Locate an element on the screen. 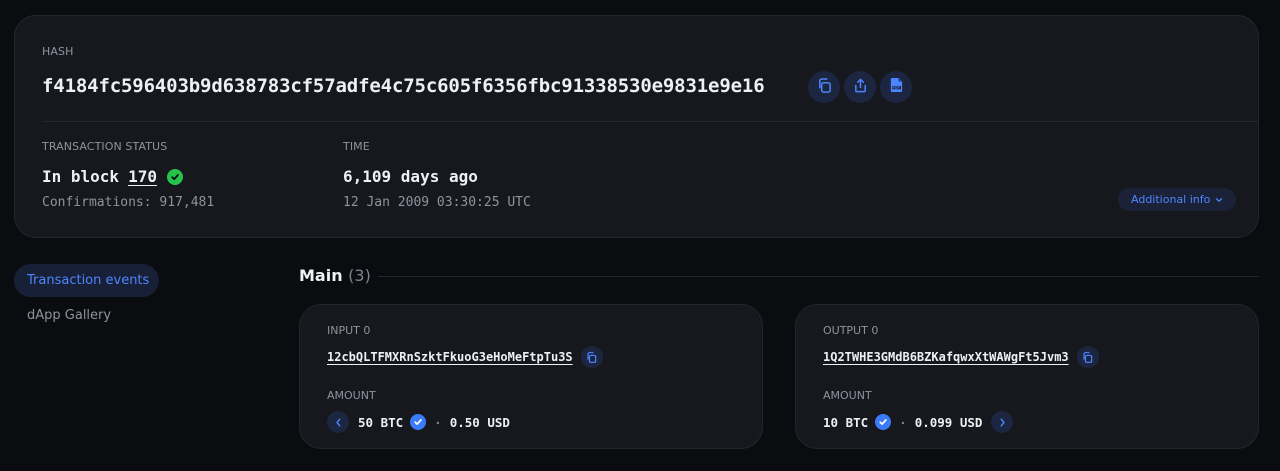 This screenshot has width=1280, height=471. time-date: 12 Jan 2009 03:30:25 UTC is located at coordinates (437, 202).